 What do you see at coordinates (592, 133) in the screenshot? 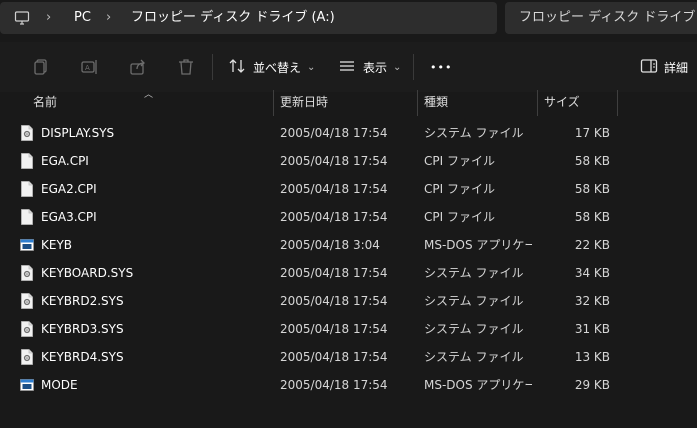
I see `file-size: 17 KB` at bounding box center [592, 133].